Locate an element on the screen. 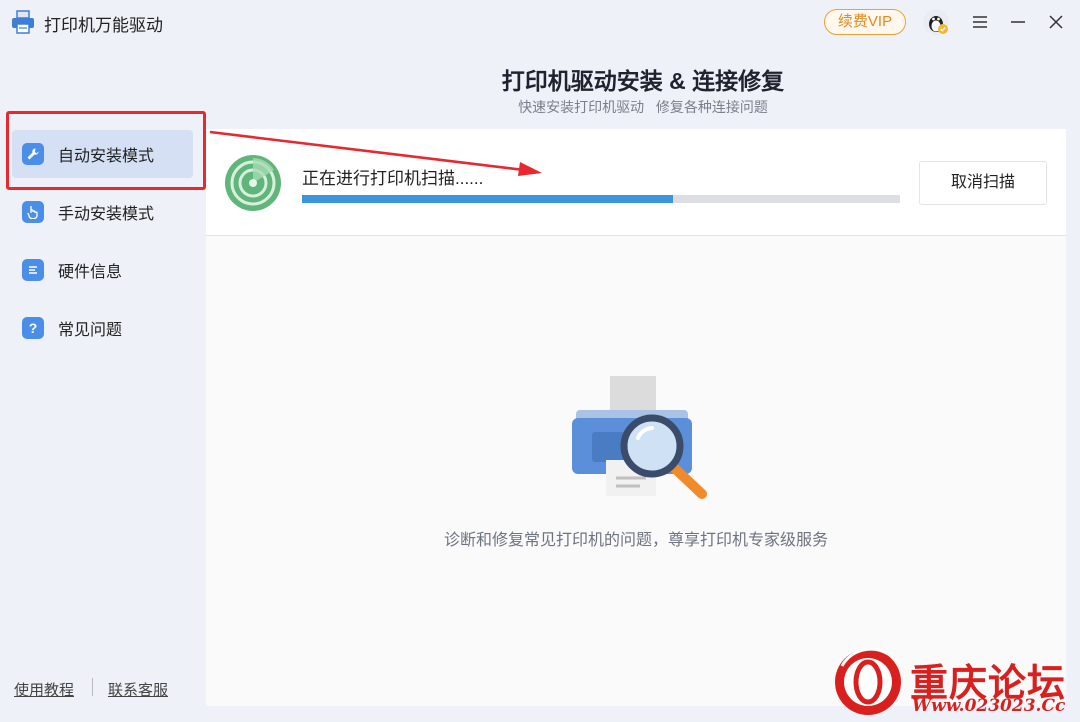 The width and height of the screenshot is (1080, 722). printer-search-illustration is located at coordinates (639, 437).